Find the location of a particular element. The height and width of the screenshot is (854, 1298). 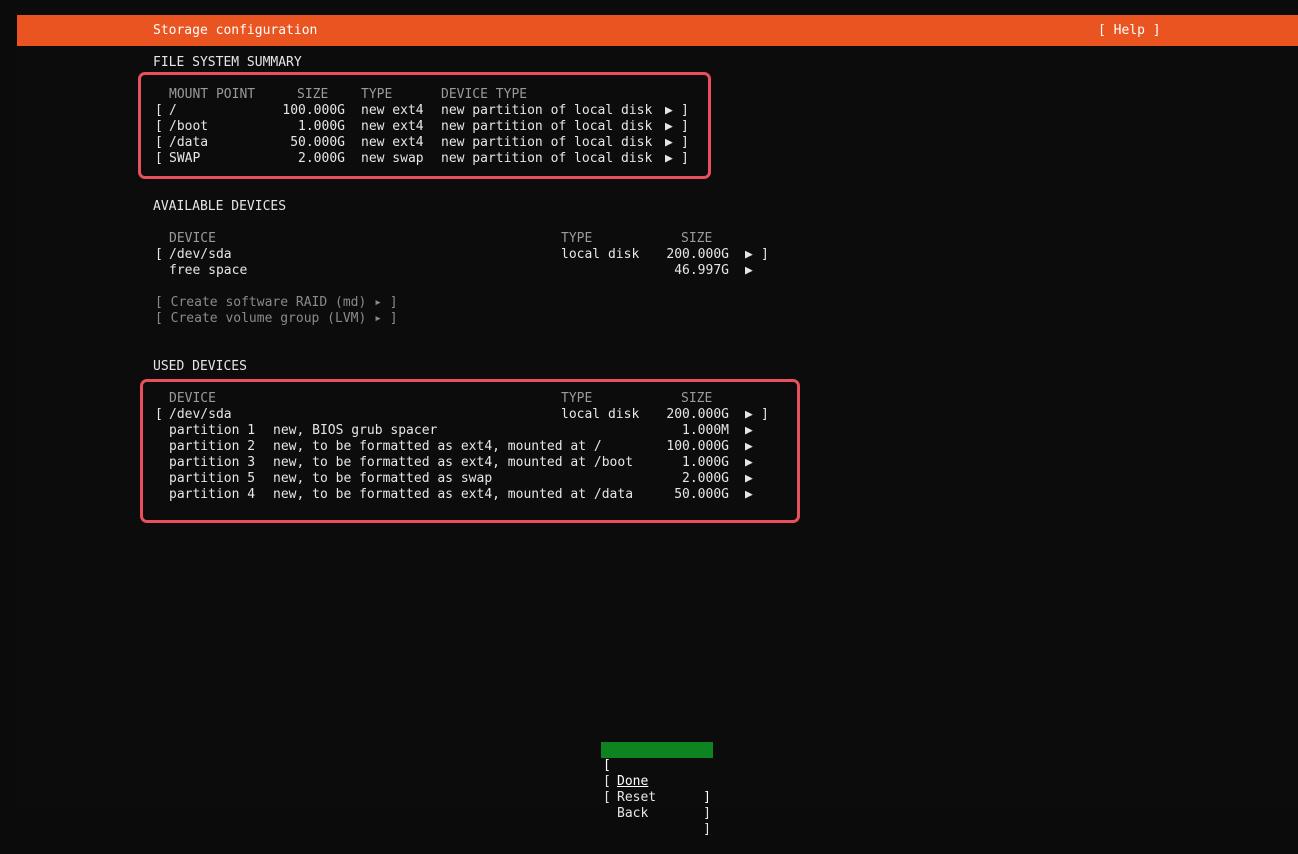

header-bar: Storage configuration [ Help ] is located at coordinates (657, 30).